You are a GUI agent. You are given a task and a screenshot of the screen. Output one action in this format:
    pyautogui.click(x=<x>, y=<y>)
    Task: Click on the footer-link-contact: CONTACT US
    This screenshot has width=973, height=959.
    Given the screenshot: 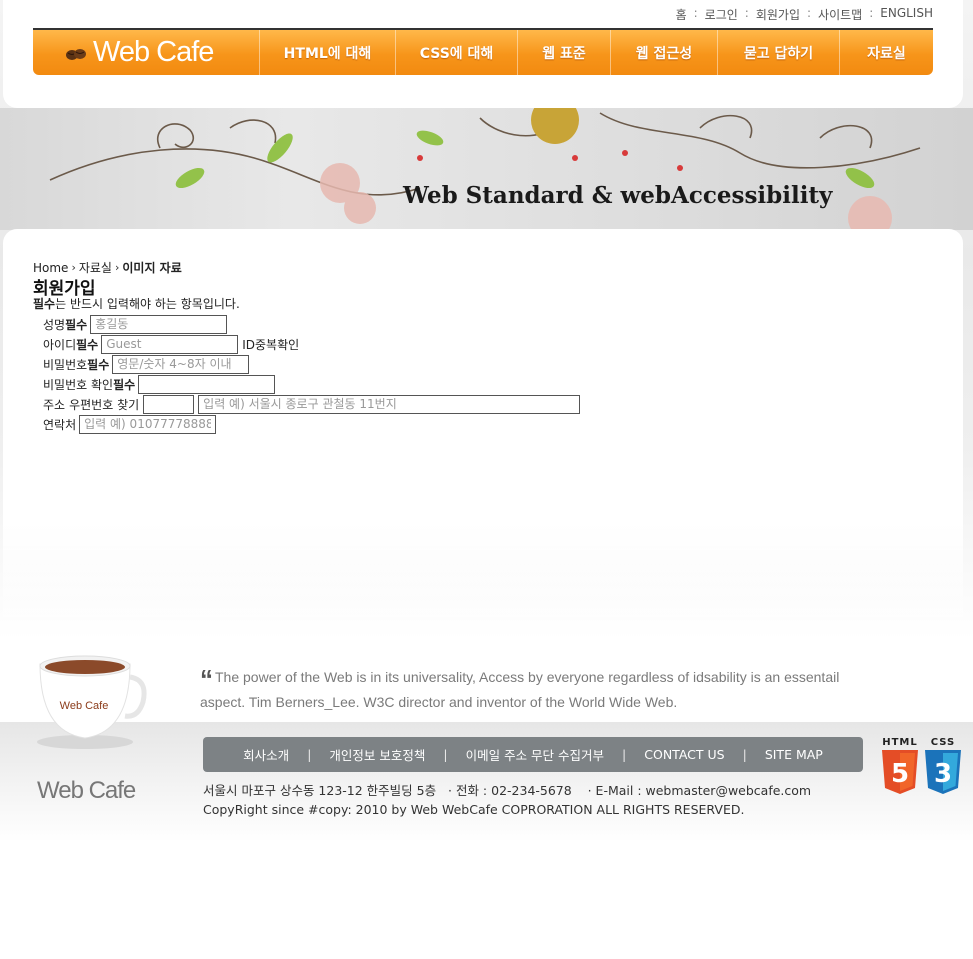 What is the action you would take?
    pyautogui.click(x=684, y=754)
    